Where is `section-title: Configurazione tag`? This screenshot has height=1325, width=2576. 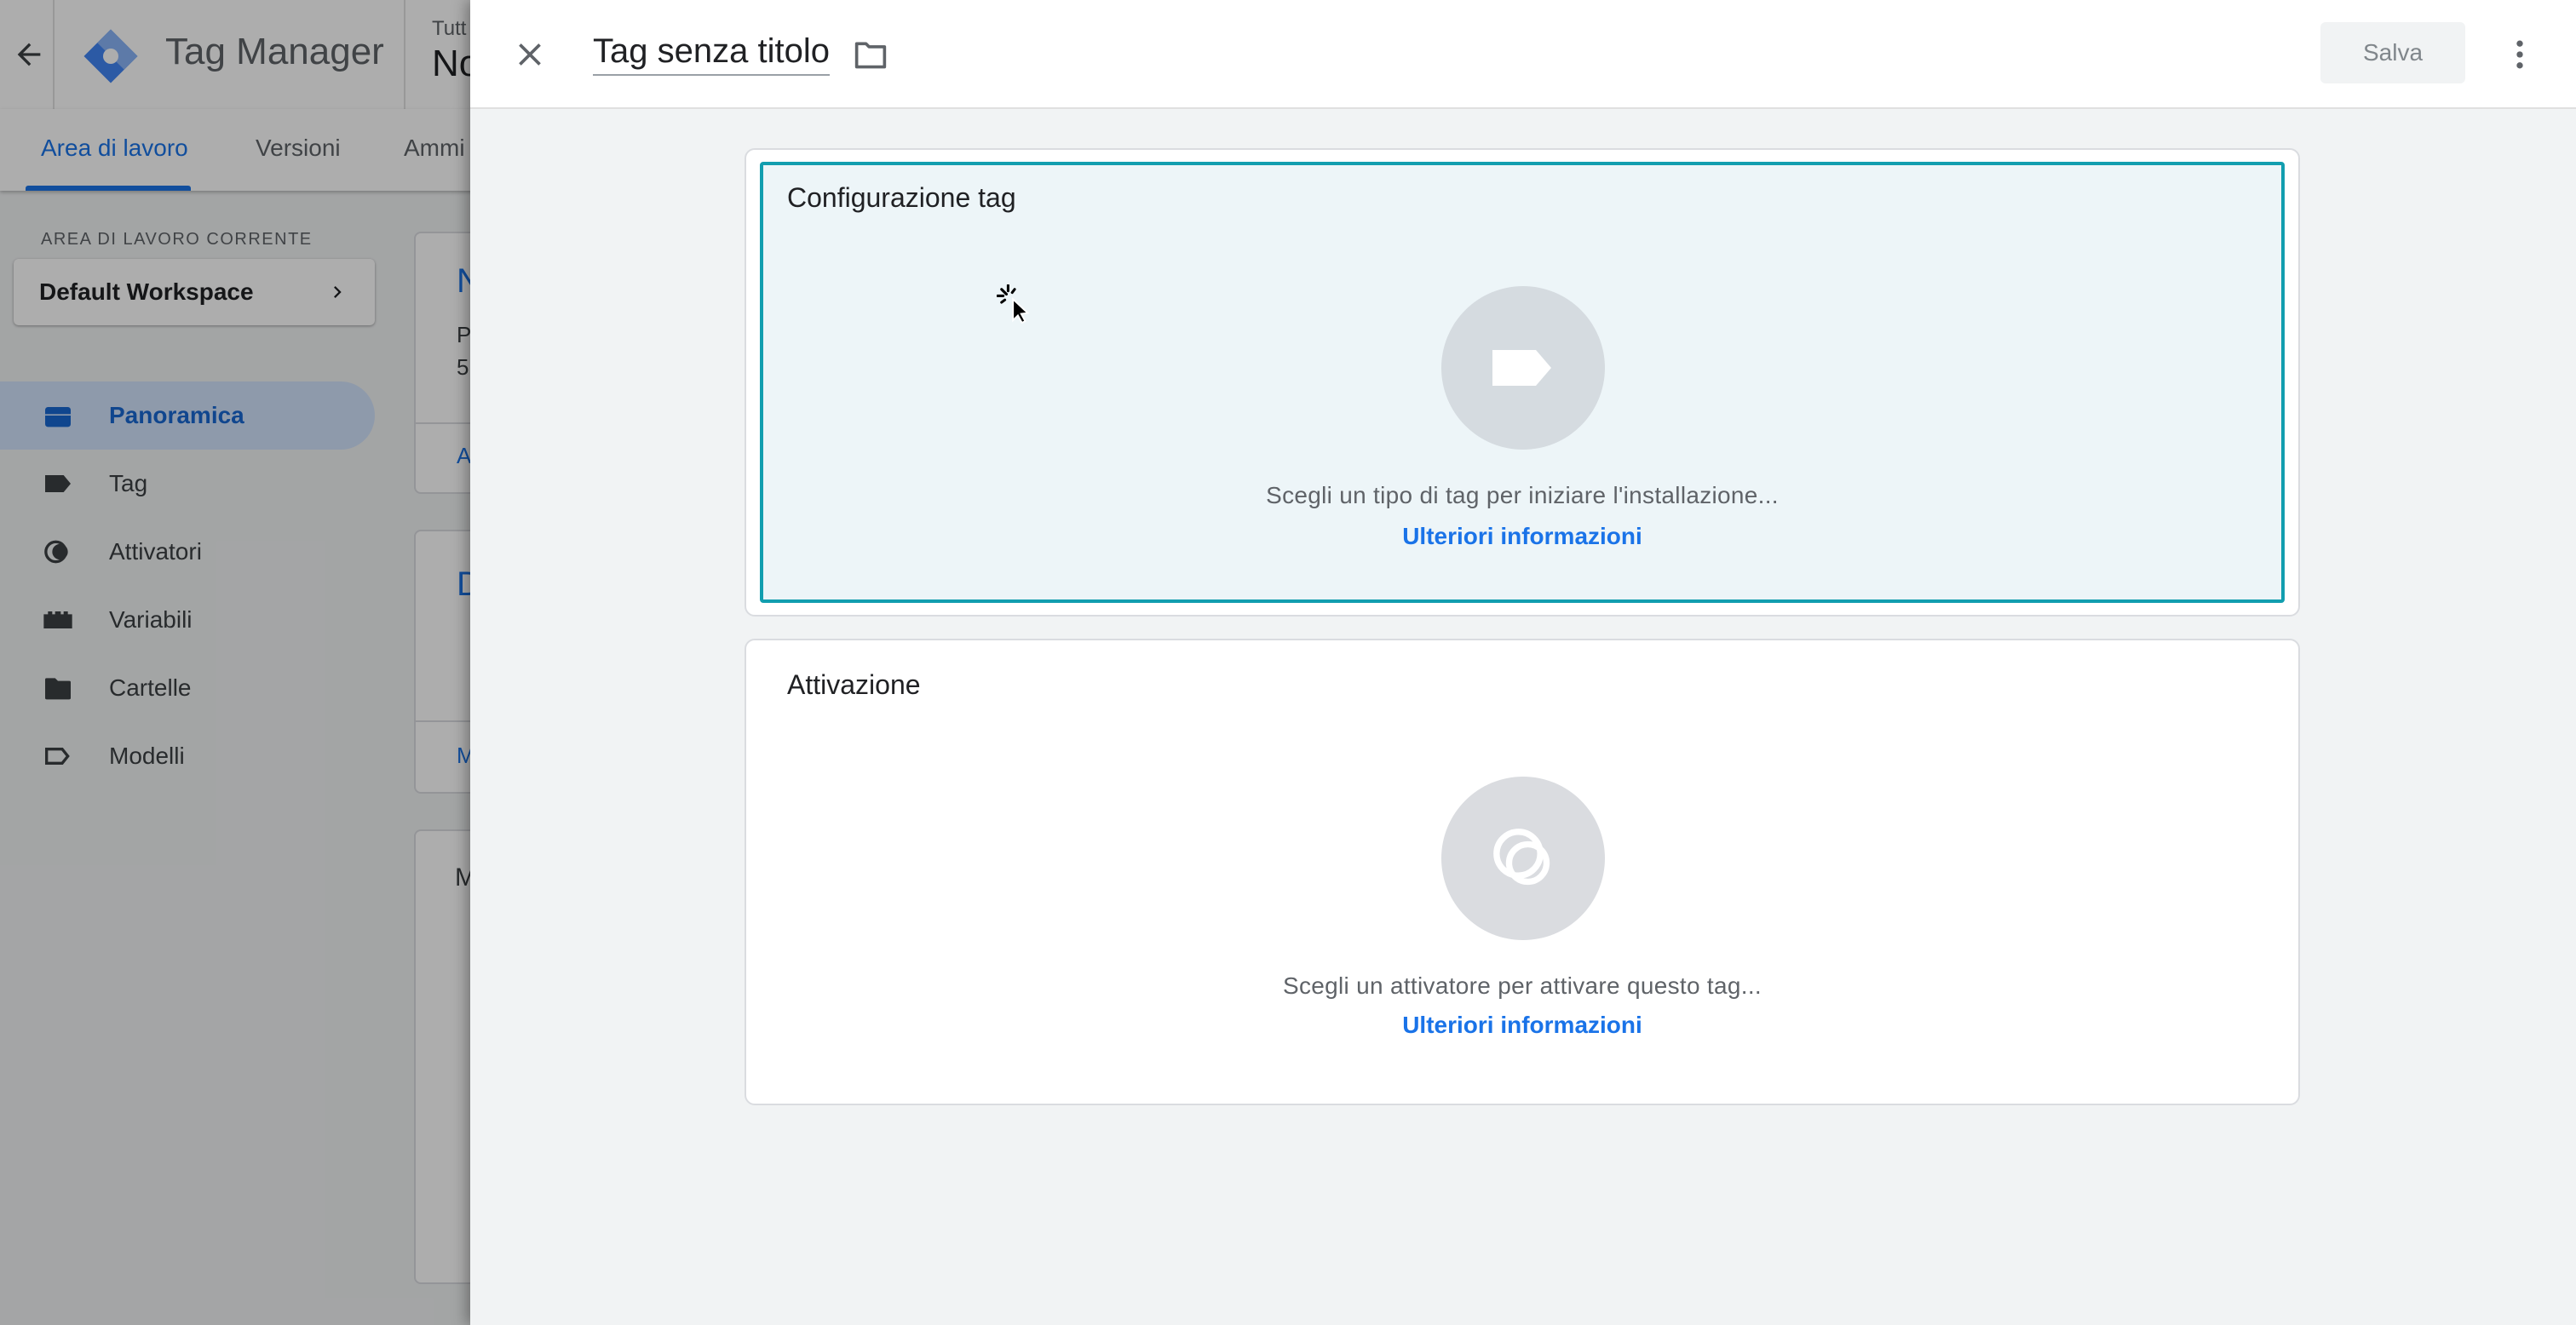 section-title: Configurazione tag is located at coordinates (902, 197).